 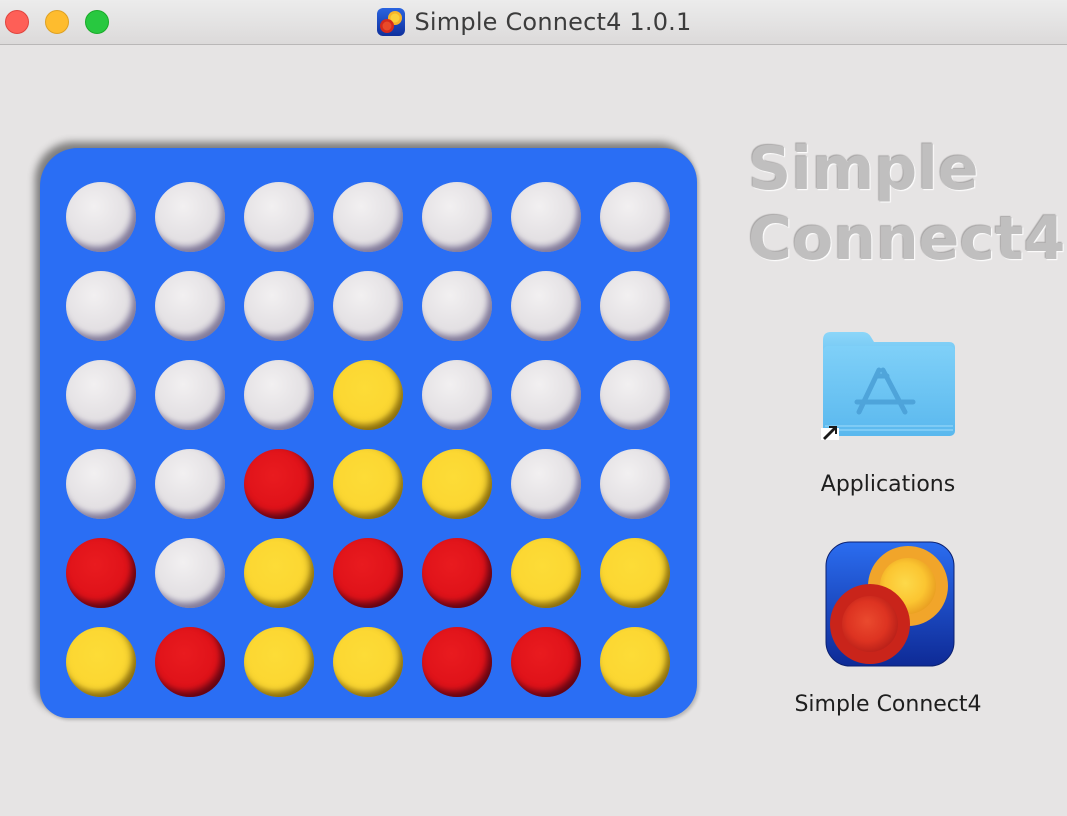 I want to click on applications-label: Applications, so click(x=888, y=484).